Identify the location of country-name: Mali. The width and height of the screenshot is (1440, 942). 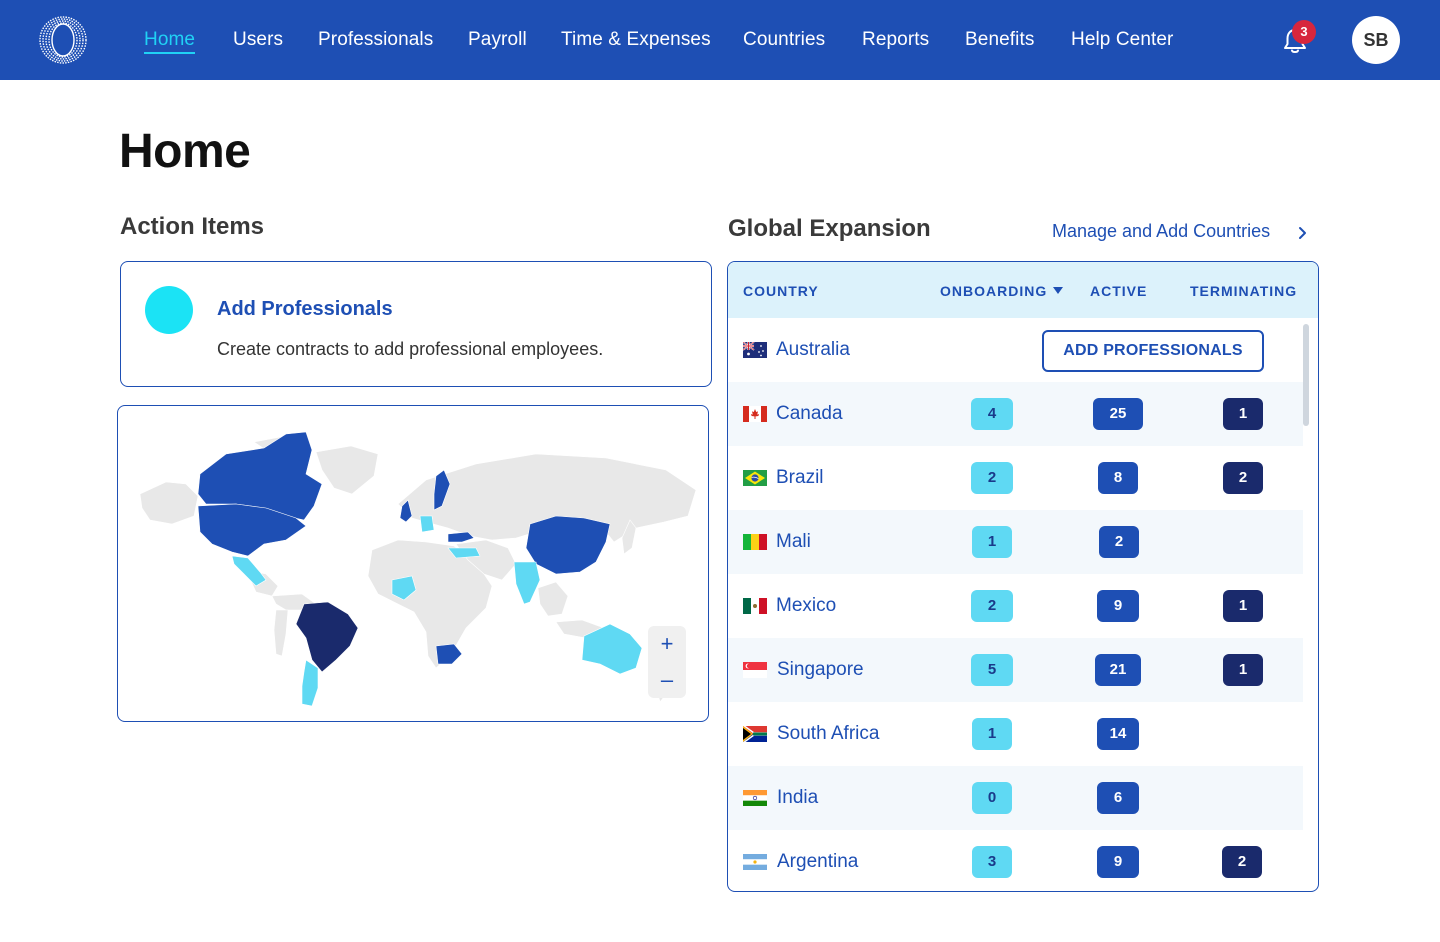
(793, 542).